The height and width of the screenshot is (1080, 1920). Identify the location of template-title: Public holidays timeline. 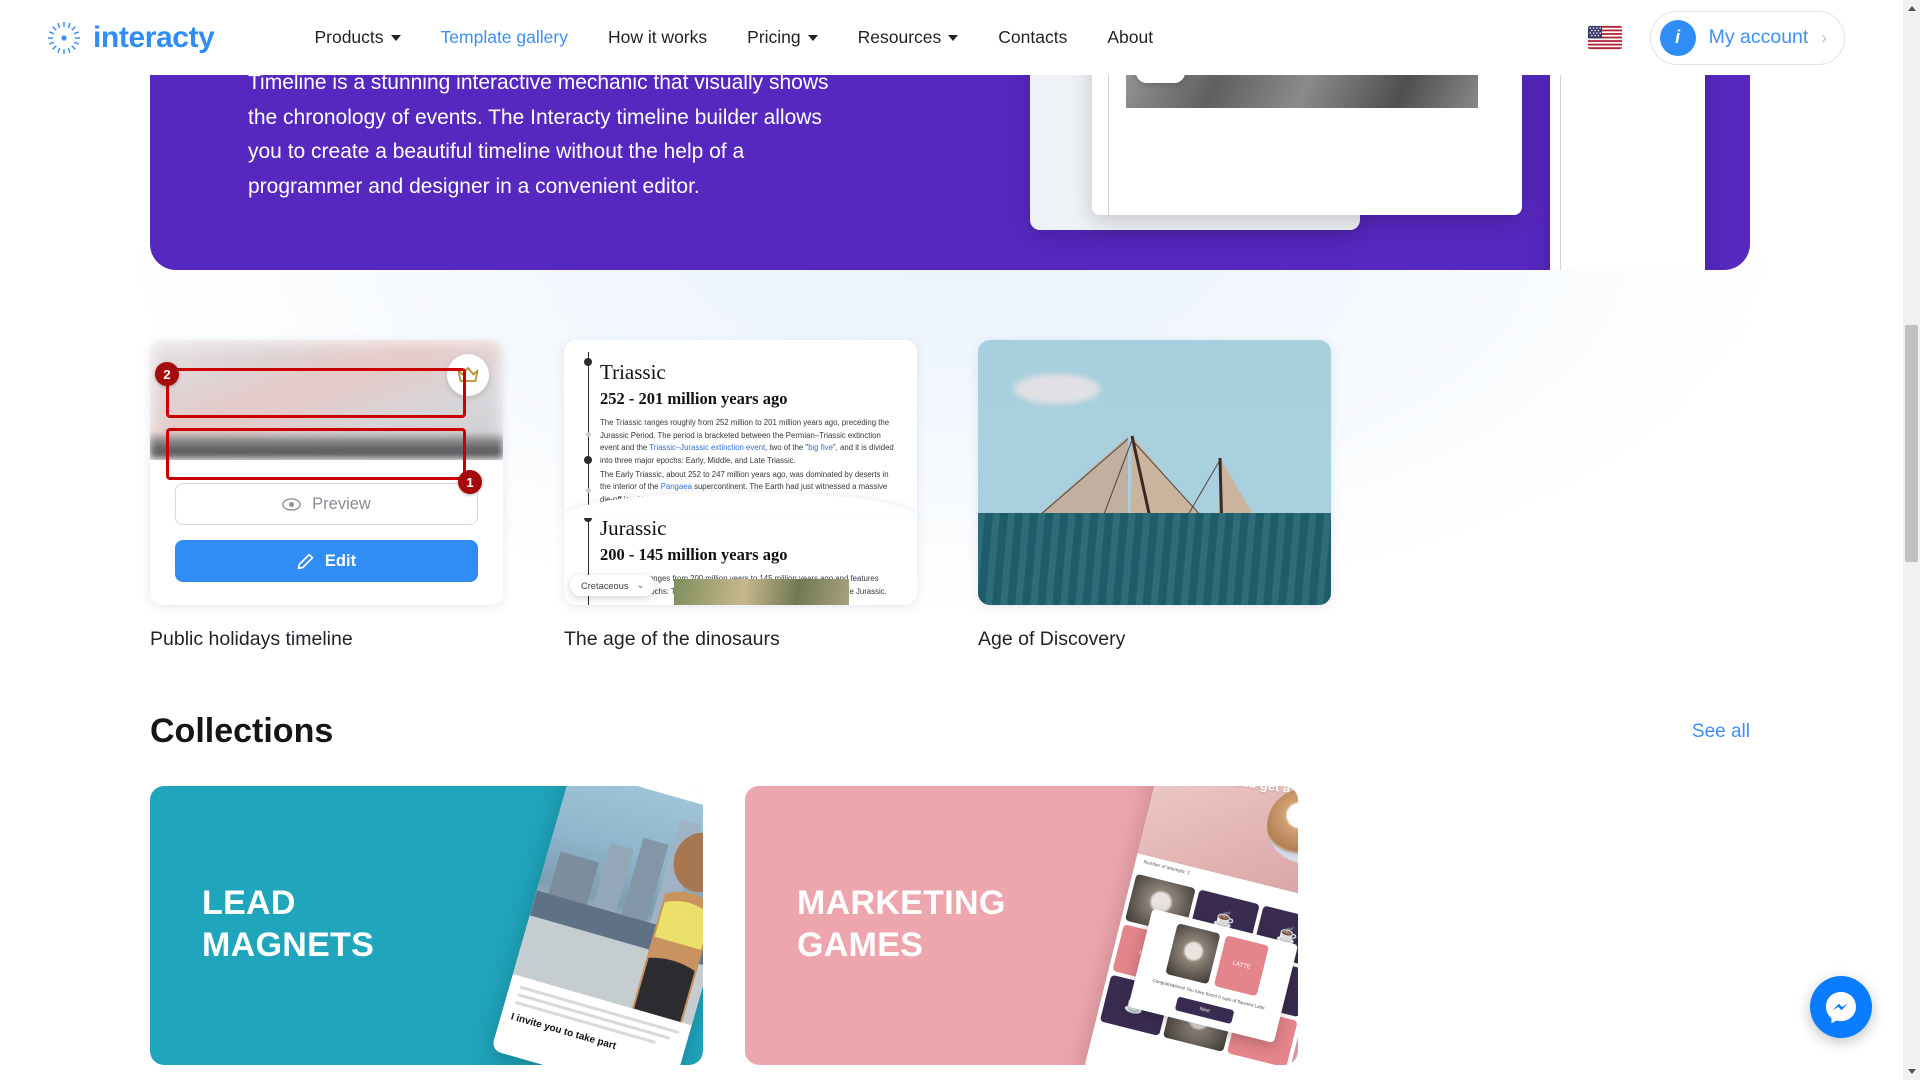
(251, 639).